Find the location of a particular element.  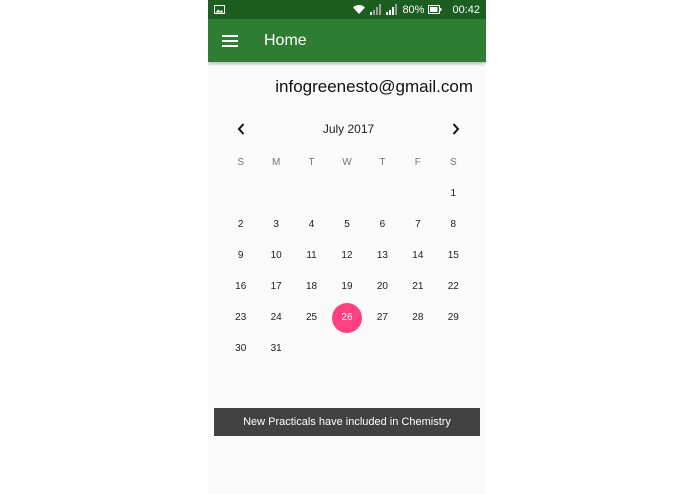

calendar-day: 16 is located at coordinates (240, 286).